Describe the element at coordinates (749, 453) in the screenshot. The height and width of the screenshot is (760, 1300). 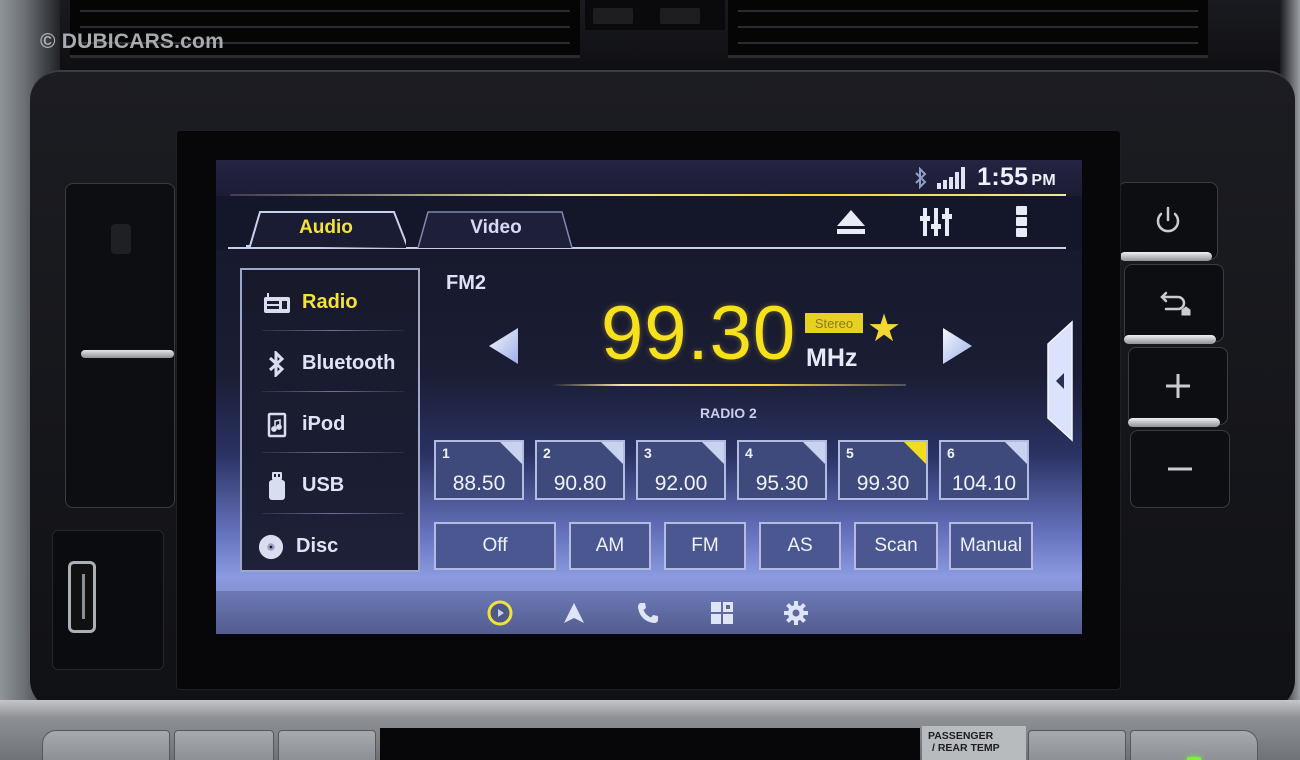
I see `preset-number: 4` at that location.